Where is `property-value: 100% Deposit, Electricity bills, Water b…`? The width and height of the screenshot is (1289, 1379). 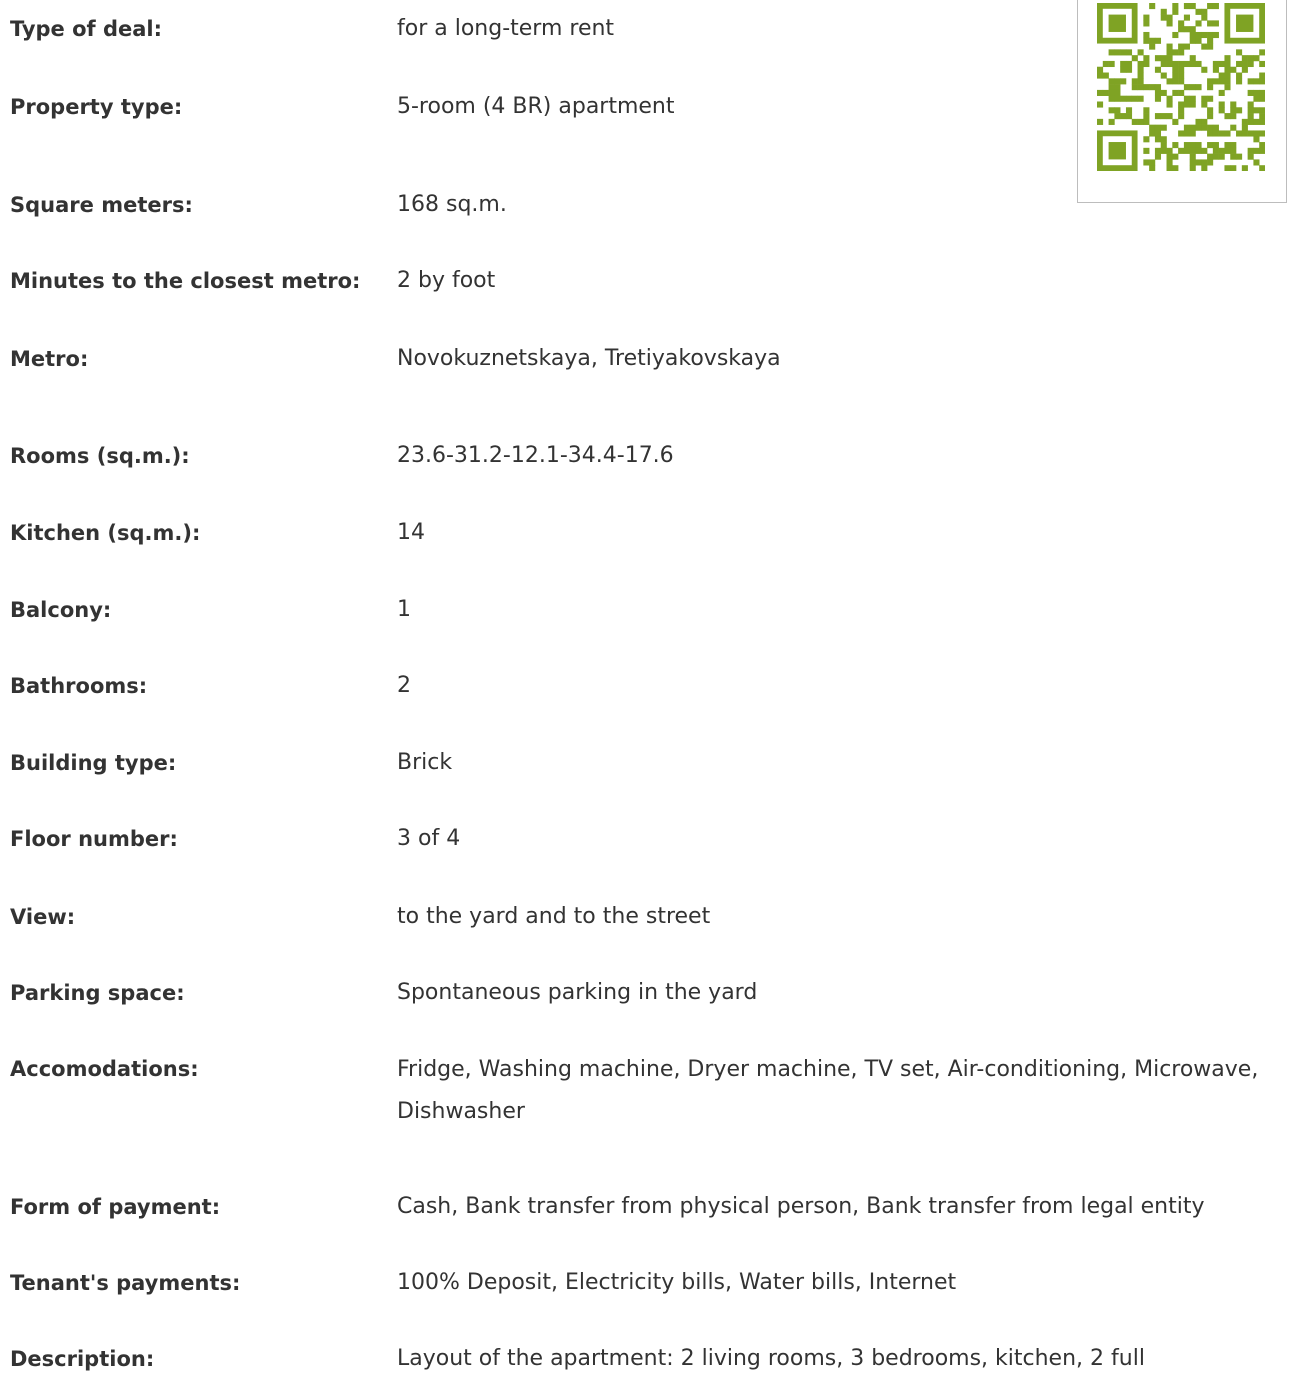
property-value: 100% Deposit, Electricity bills, Water b… is located at coordinates (677, 1282).